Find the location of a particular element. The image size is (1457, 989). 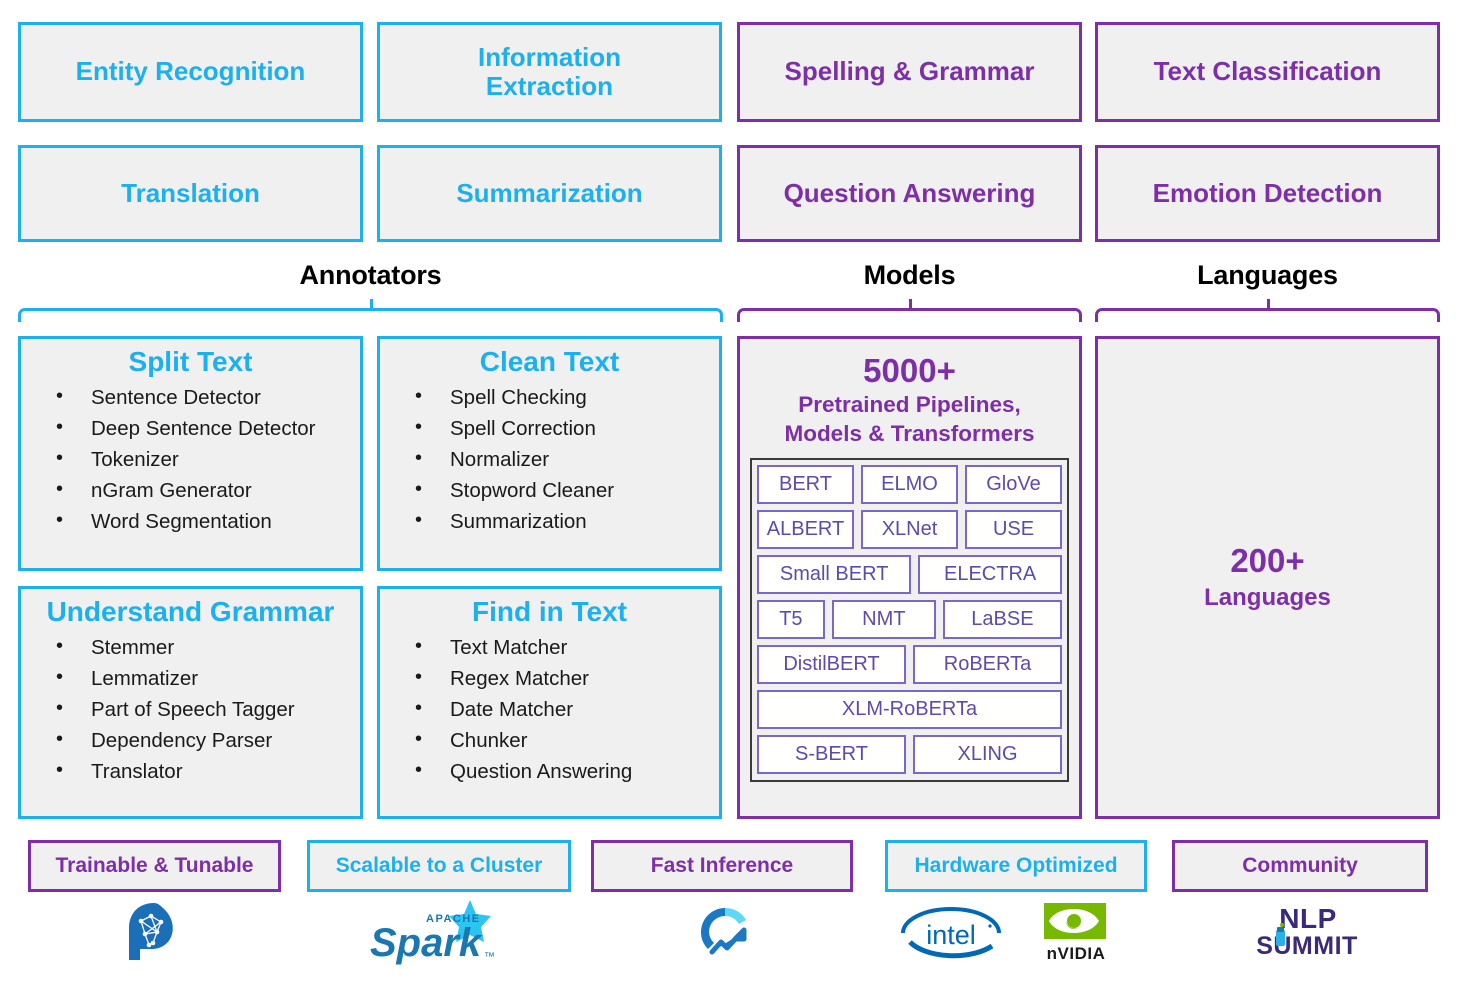

models-subtitle-line2: Models & Transformers is located at coordinates (909, 433).